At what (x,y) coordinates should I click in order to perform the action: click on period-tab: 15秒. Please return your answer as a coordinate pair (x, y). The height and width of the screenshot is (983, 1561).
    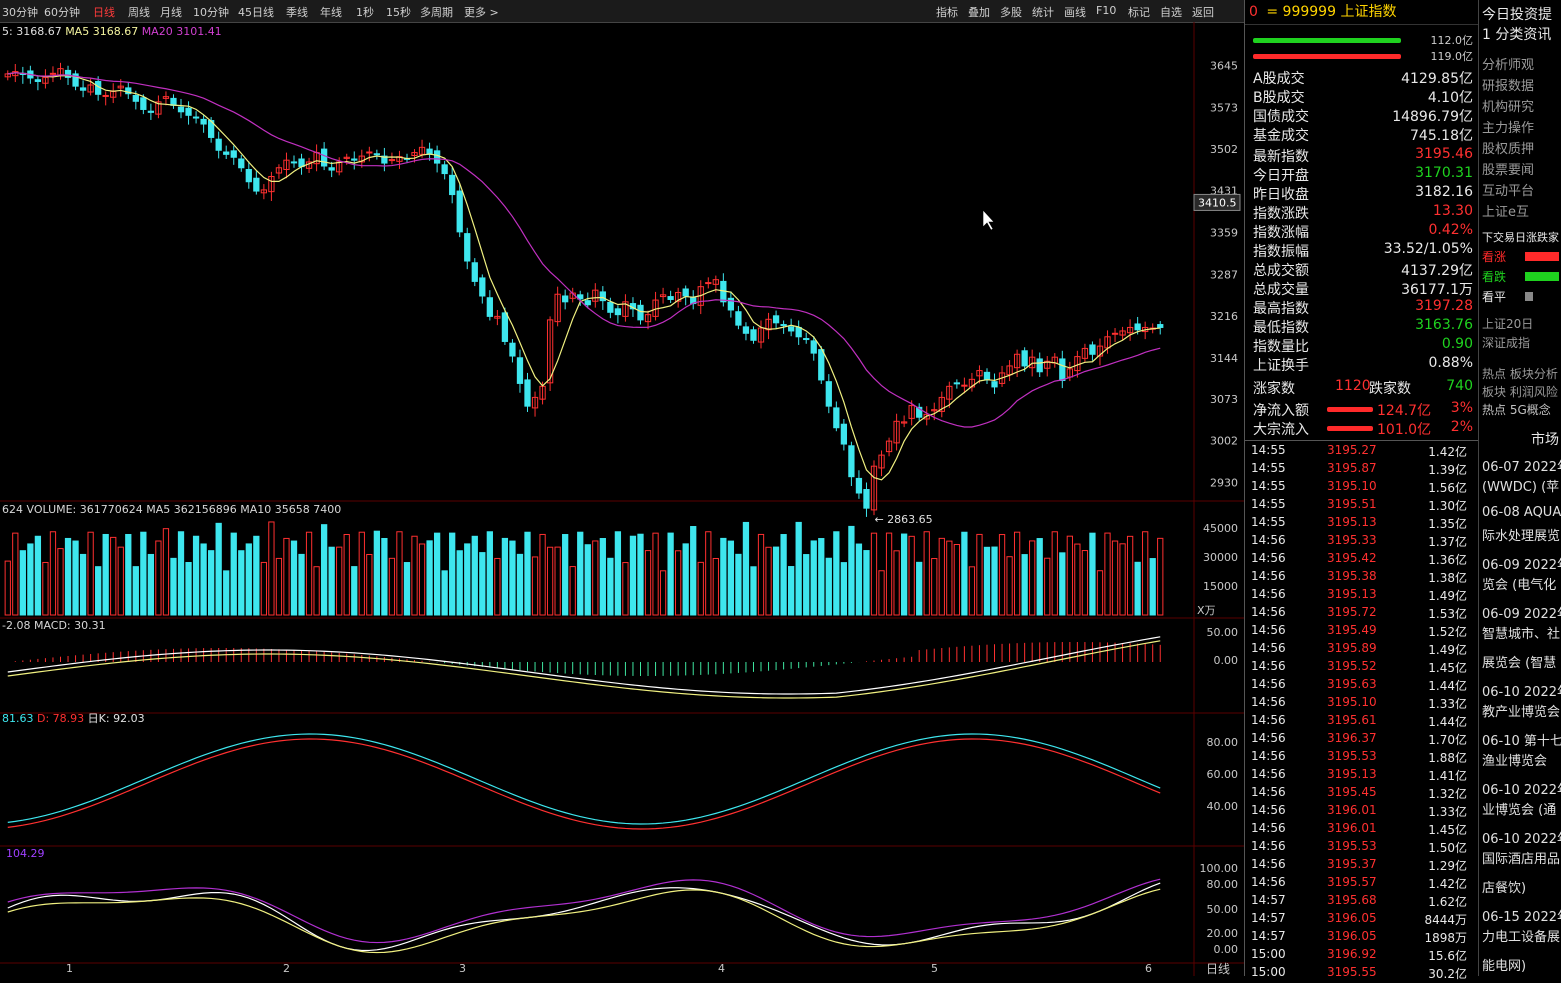
    Looking at the image, I should click on (398, 12).